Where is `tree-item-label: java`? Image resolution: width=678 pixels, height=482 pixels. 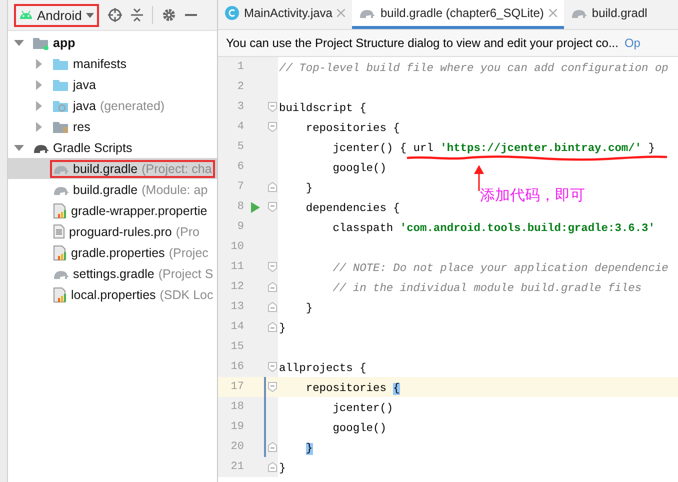
tree-item-label: java is located at coordinates (84, 85).